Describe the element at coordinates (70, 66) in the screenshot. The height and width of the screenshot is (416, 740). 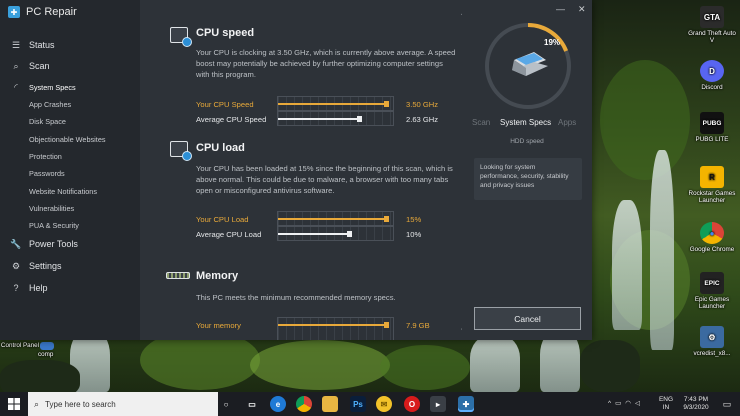
I see `sidebar-item-scan: ⌕ Scan` at that location.